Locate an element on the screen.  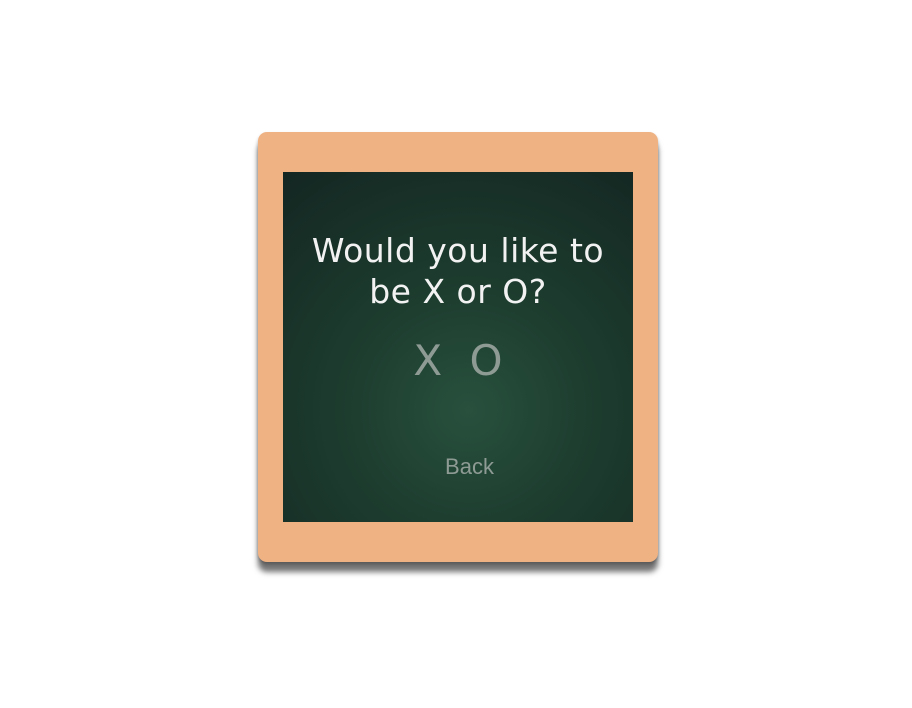
prompt-line-2: be X or O? is located at coordinates (458, 291).